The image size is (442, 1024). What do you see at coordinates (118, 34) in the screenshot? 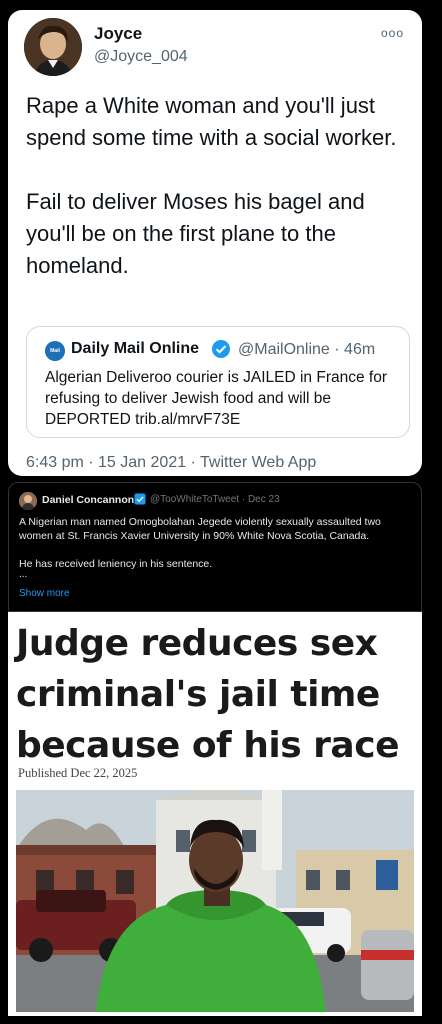
I see `display-name: Joyce` at bounding box center [118, 34].